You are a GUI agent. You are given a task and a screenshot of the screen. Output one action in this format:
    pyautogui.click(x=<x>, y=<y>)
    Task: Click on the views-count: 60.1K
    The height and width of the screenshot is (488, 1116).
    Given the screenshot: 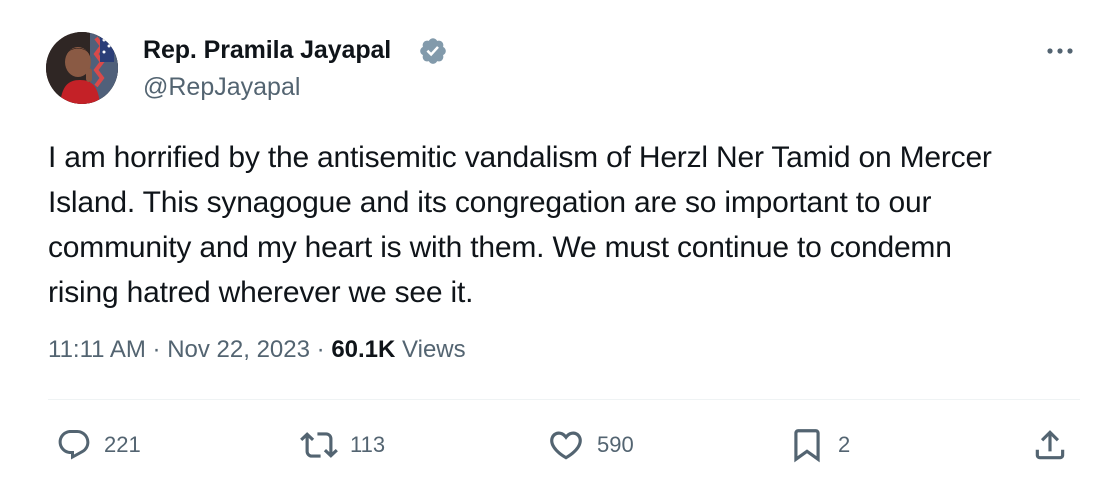 What is the action you would take?
    pyautogui.click(x=363, y=349)
    